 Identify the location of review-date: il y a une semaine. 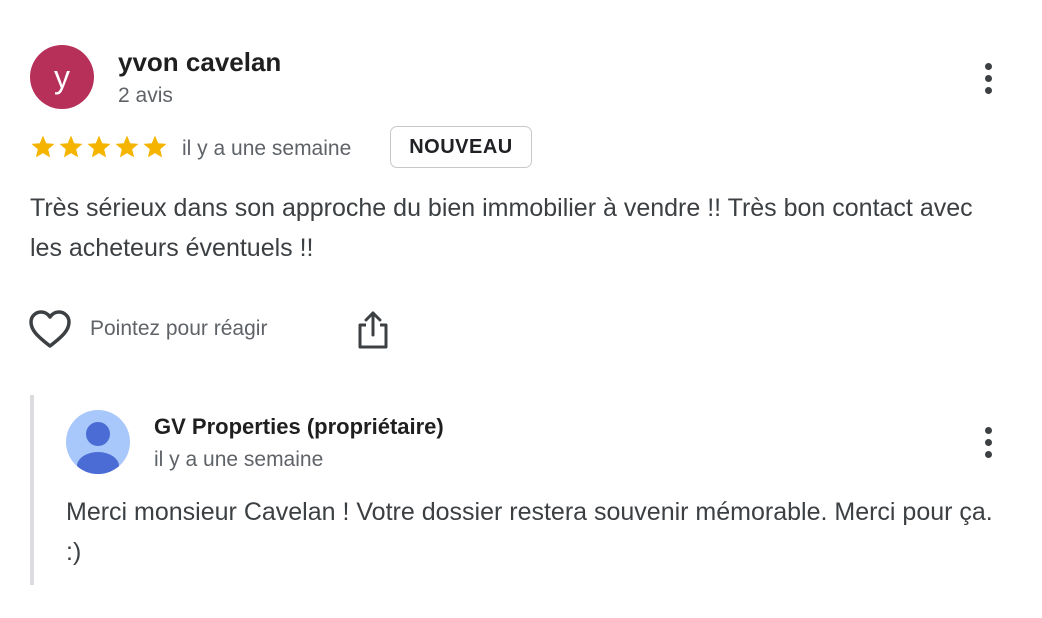
(267, 148).